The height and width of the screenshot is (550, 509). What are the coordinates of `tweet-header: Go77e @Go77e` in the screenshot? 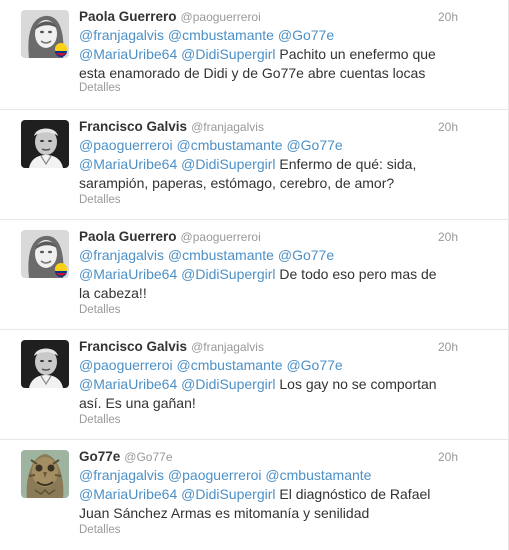 It's located at (268, 457).